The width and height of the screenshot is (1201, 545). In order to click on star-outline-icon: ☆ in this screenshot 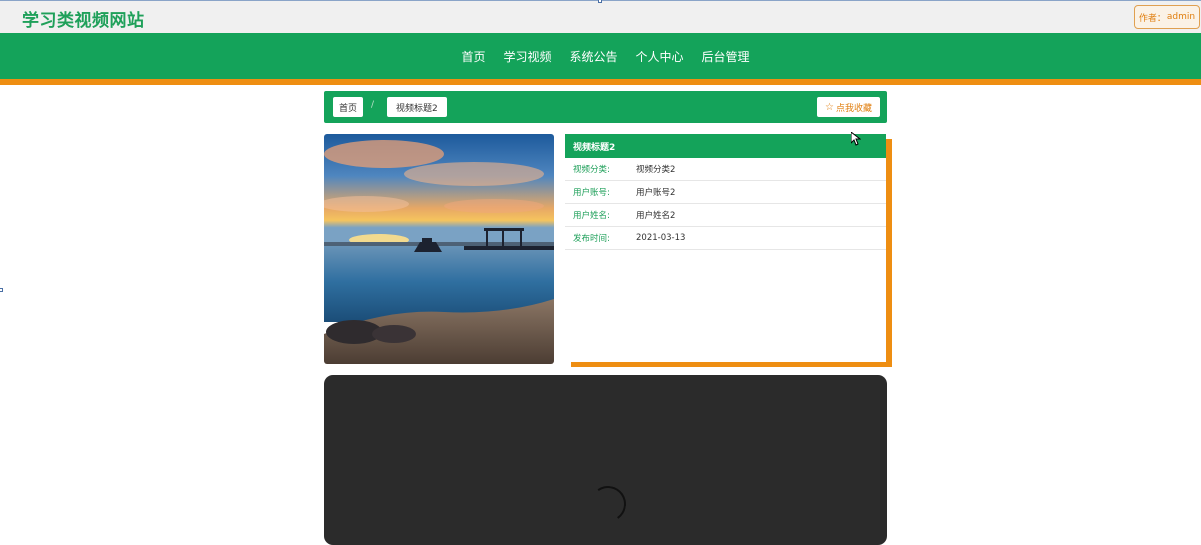, I will do `click(829, 107)`.